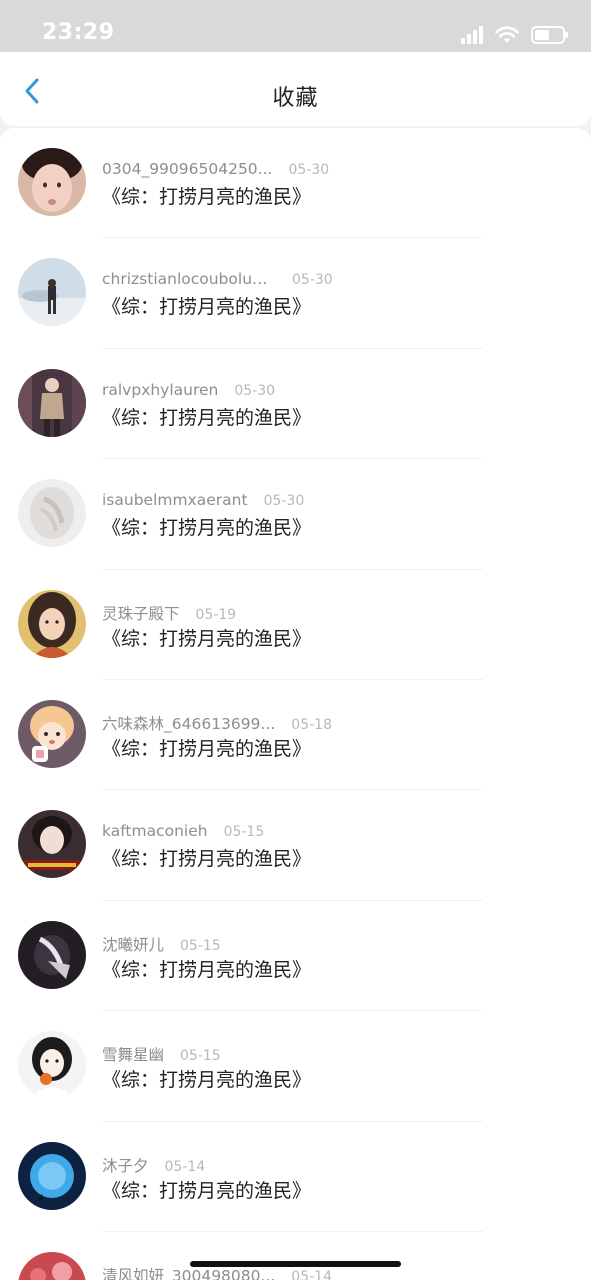  I want to click on username: 沈曦妍儿, so click(133, 944).